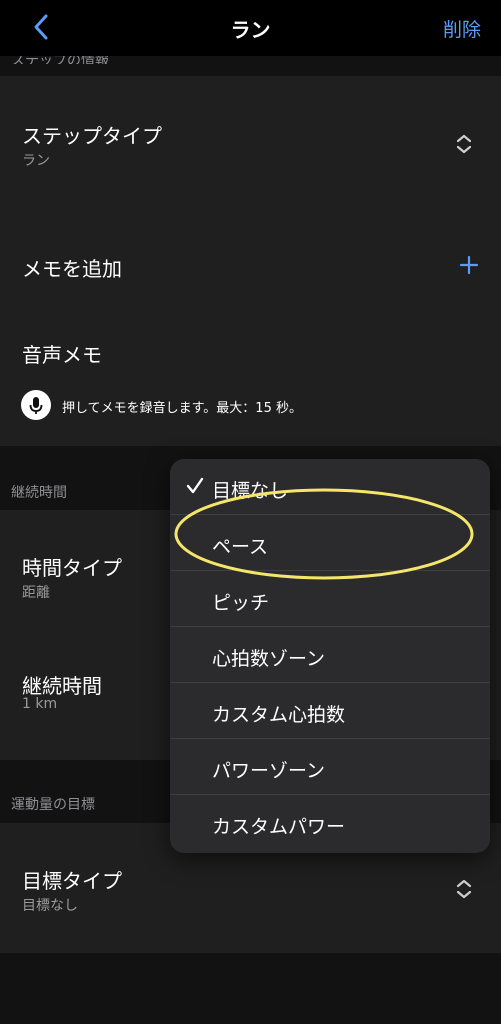  What do you see at coordinates (269, 659) in the screenshot?
I see `menu-item-label: 心拍数ゾーン` at bounding box center [269, 659].